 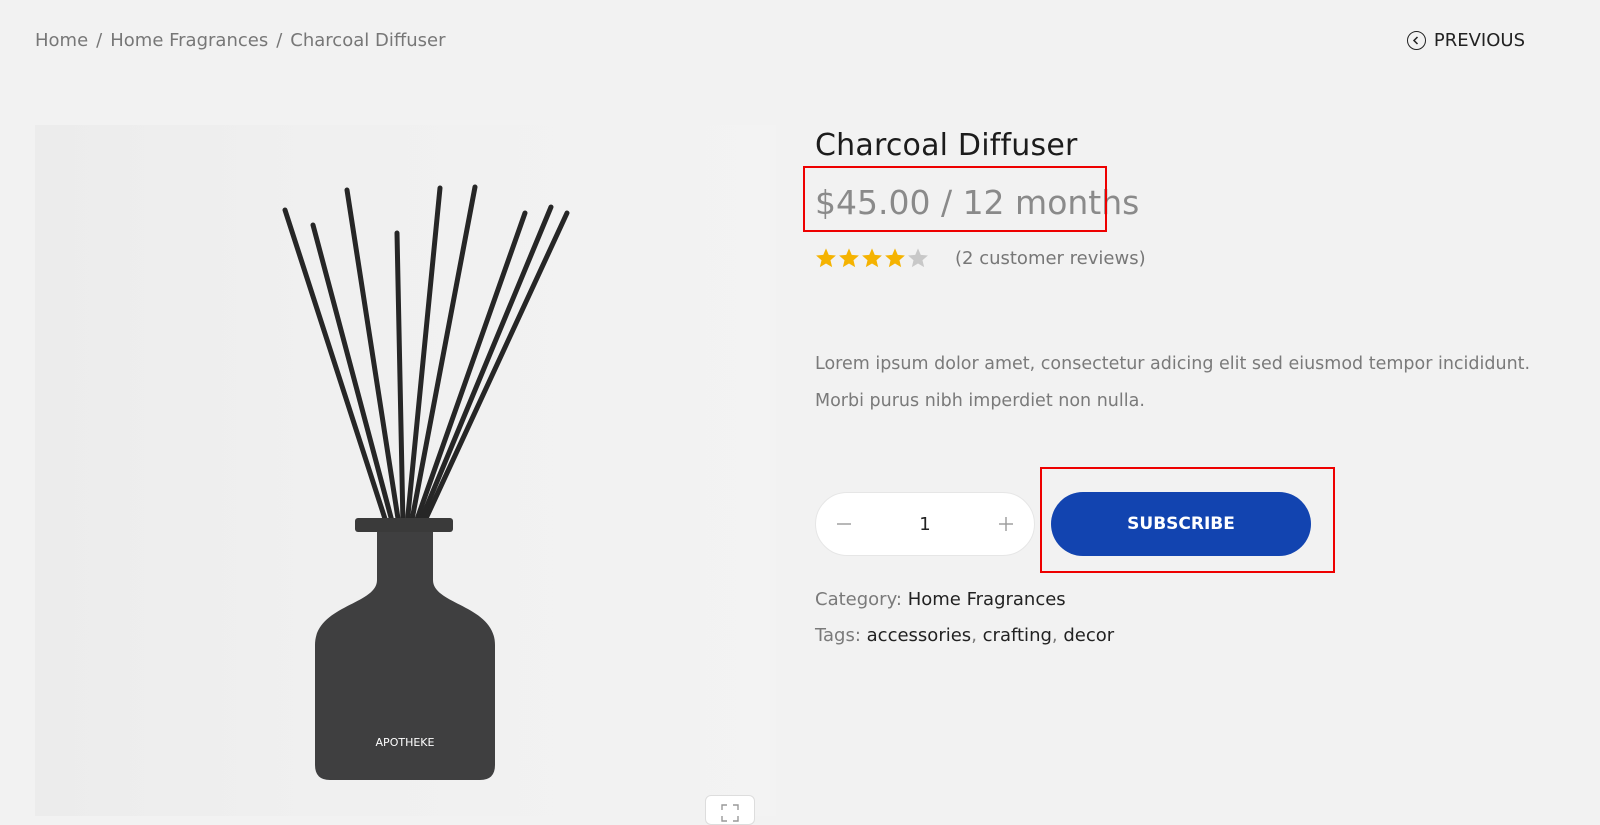 What do you see at coordinates (946, 145) in the screenshot?
I see `product-title: Charcoal Diffuser` at bounding box center [946, 145].